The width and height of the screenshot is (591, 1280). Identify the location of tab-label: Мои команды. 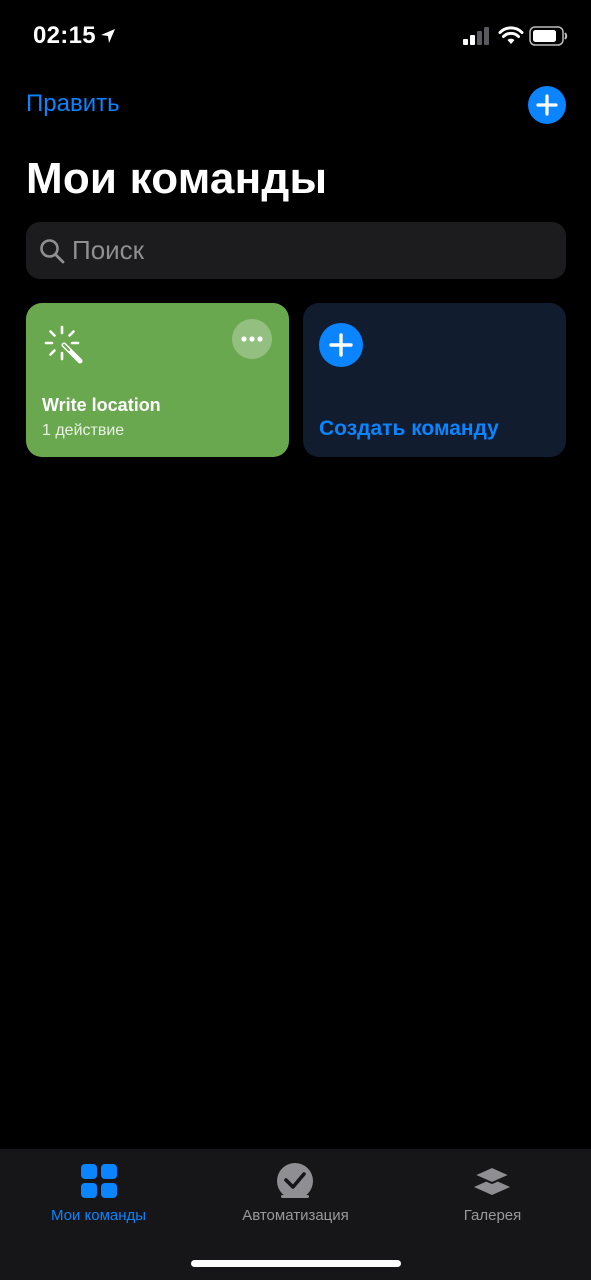
(98, 1215).